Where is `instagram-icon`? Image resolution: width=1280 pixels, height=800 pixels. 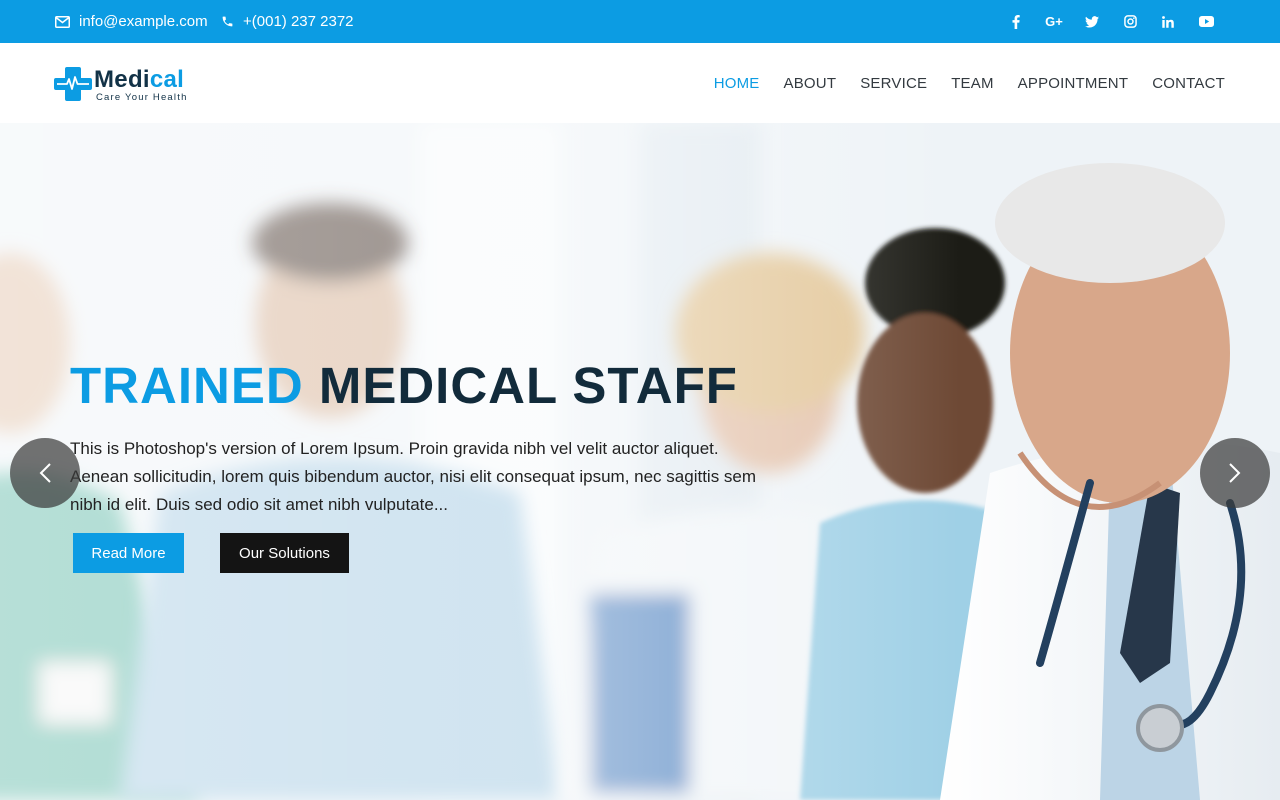
instagram-icon is located at coordinates (1130, 21).